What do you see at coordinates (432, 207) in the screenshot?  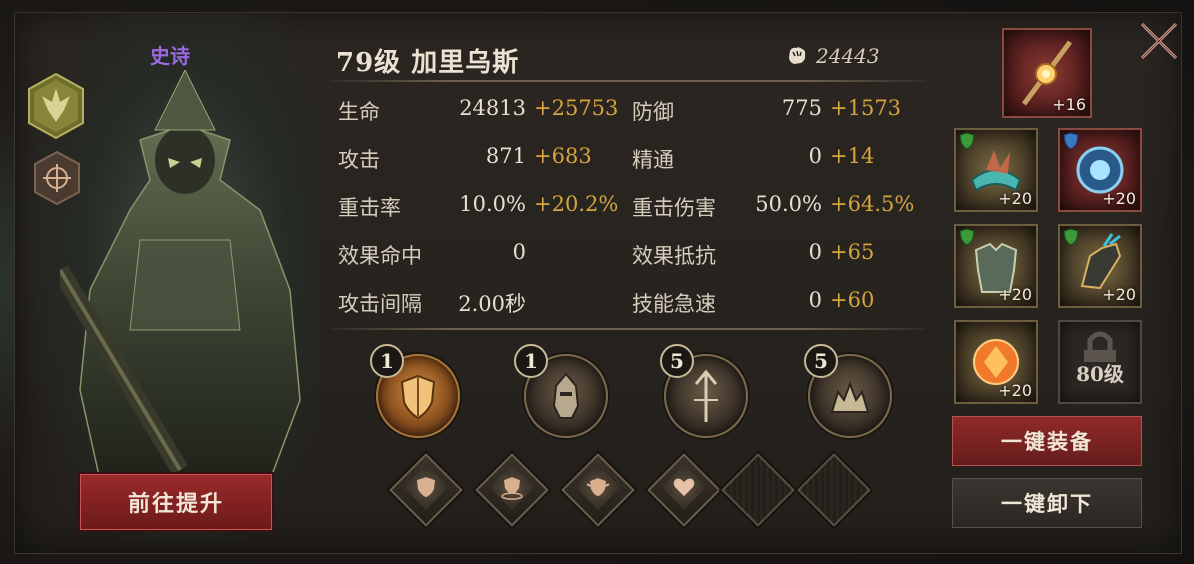 I see `stat-row: 重击率 10.0%` at bounding box center [432, 207].